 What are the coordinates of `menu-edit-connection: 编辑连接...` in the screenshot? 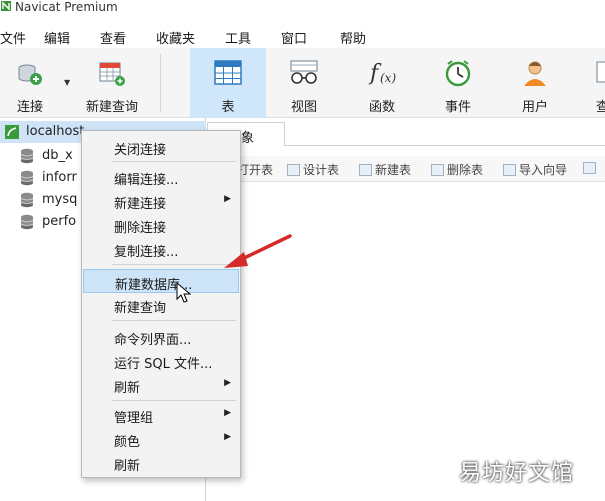 It's located at (161, 177).